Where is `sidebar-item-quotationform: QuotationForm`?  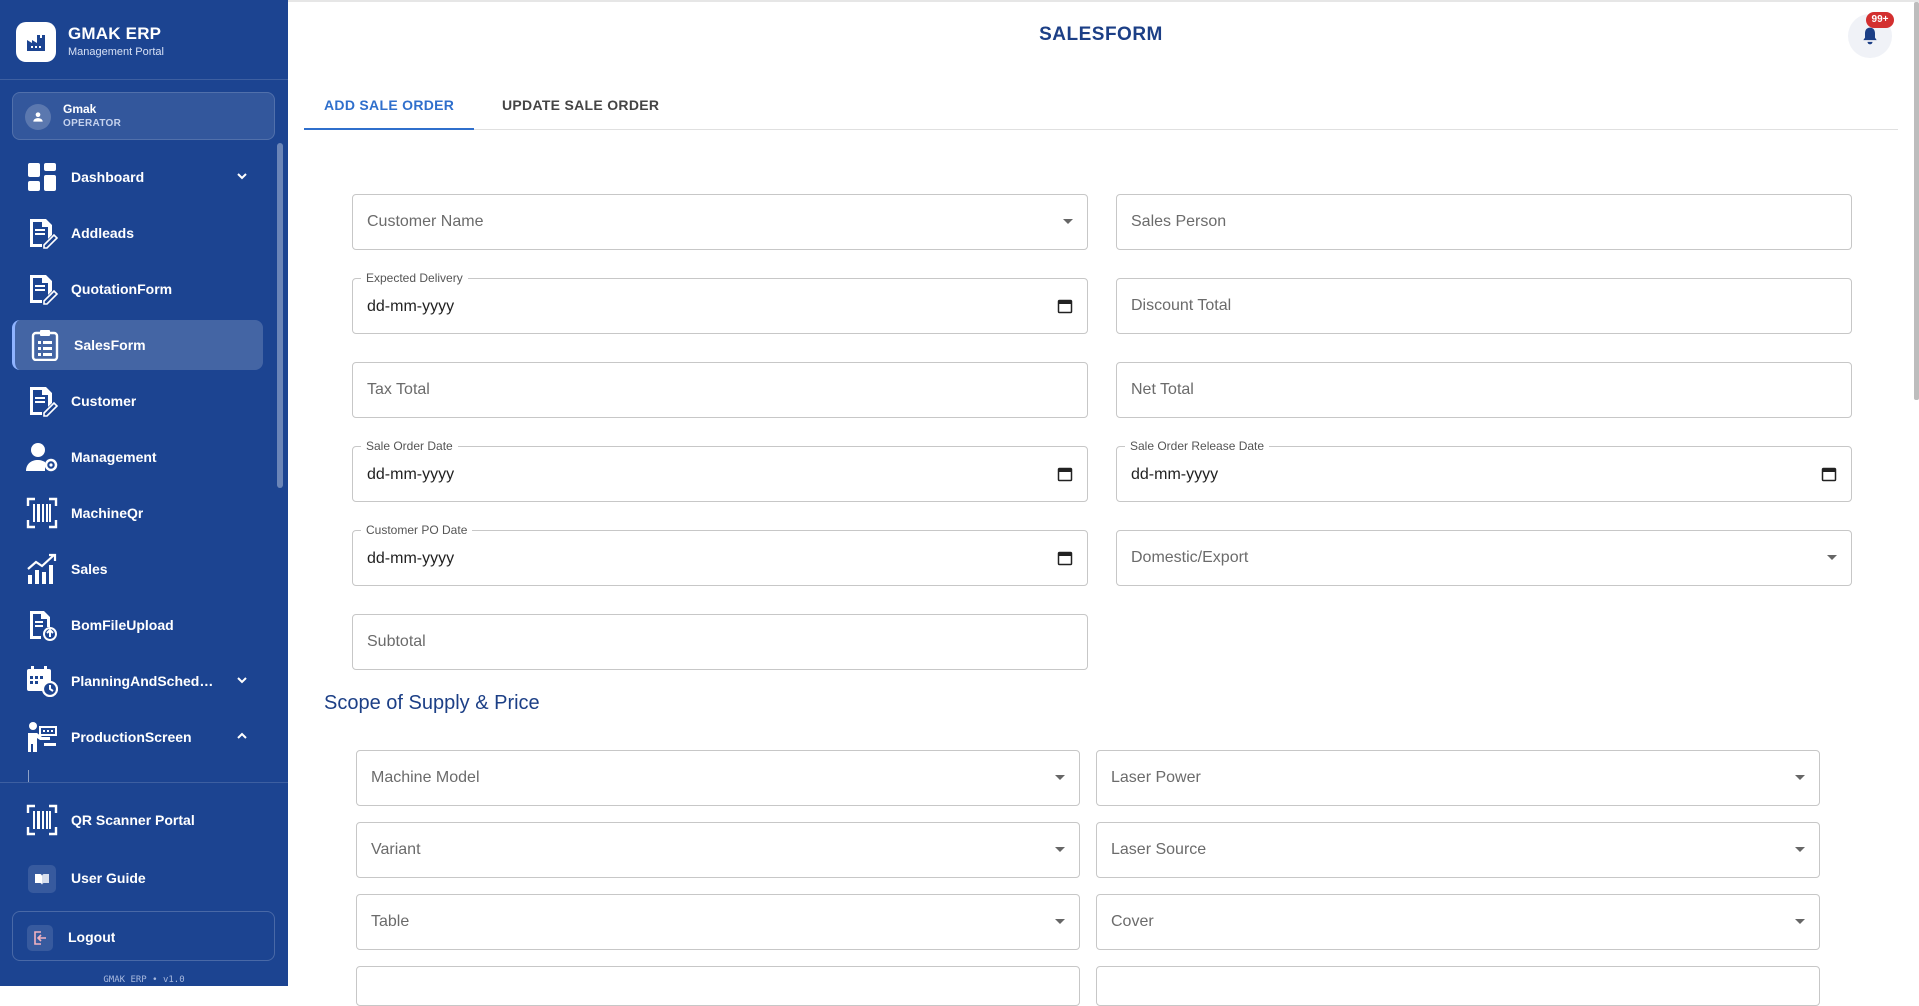 sidebar-item-quotationform: QuotationForm is located at coordinates (137, 289).